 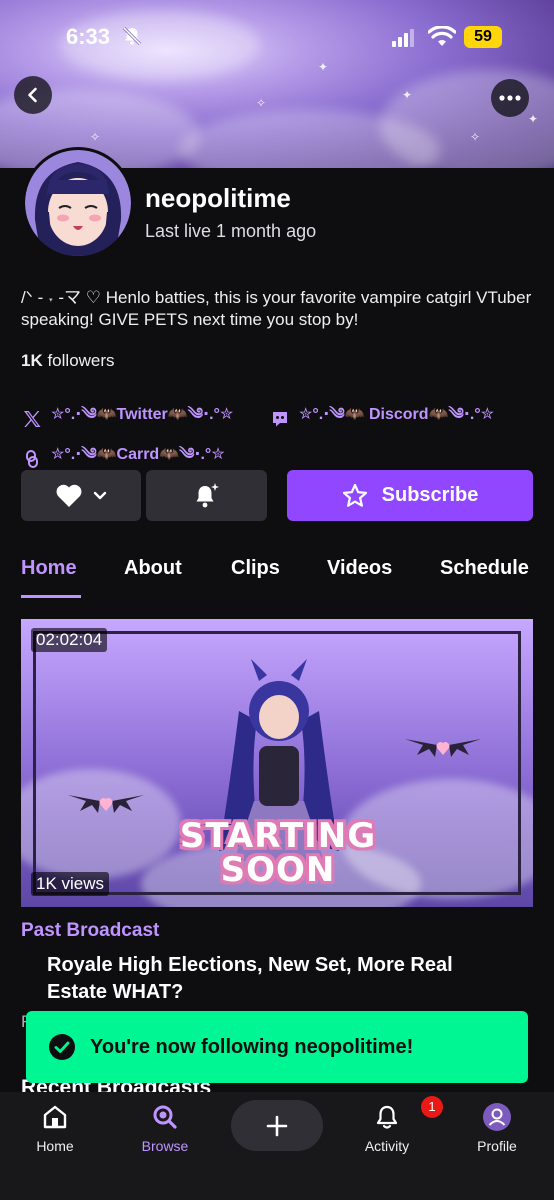 What do you see at coordinates (69, 640) in the screenshot?
I see `video-duration: 02:02:04` at bounding box center [69, 640].